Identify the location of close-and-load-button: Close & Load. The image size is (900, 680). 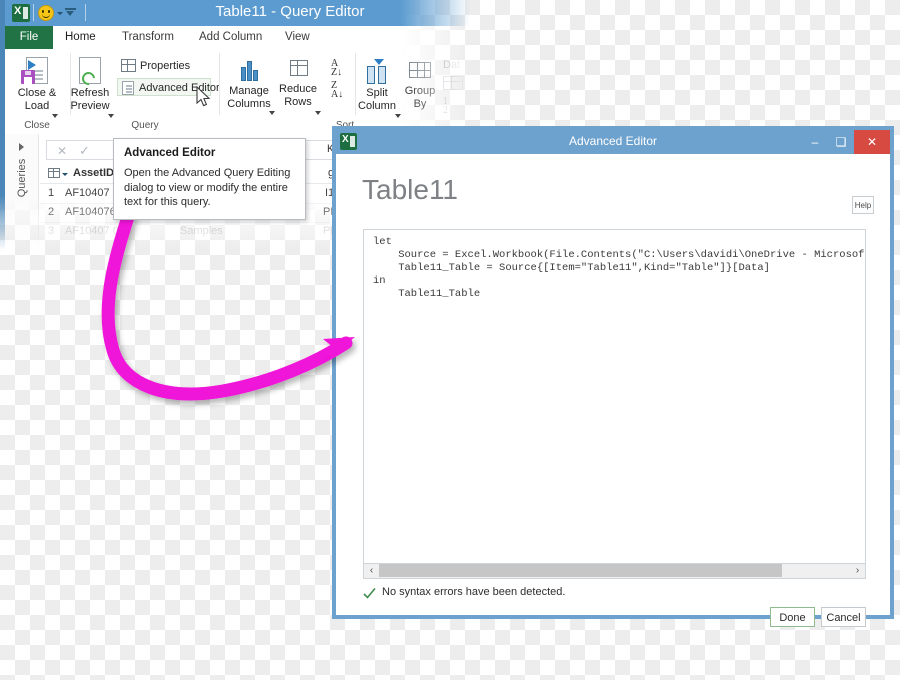
(37, 87).